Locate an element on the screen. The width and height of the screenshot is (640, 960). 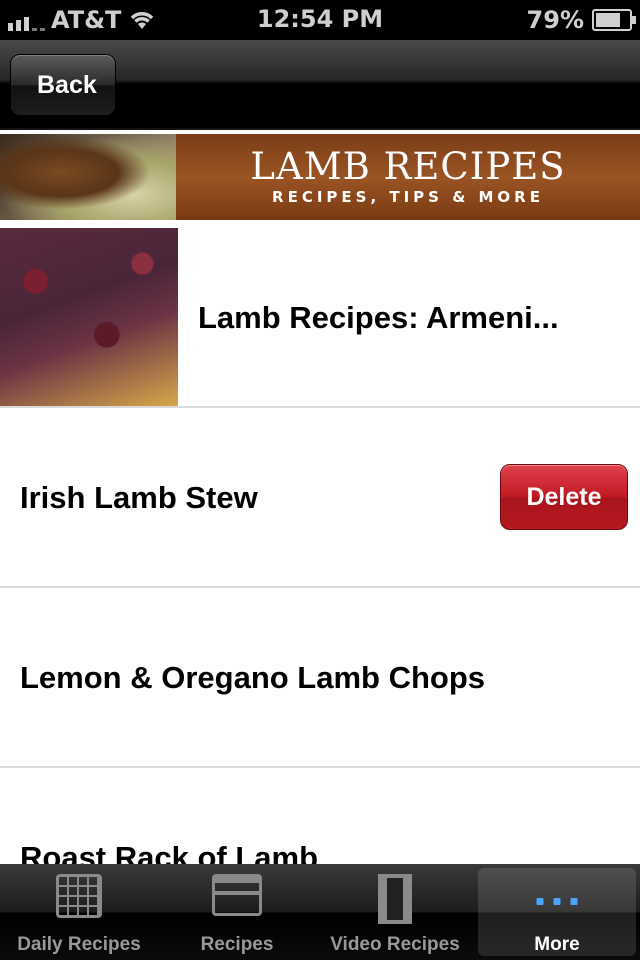
navigation-bar: Back is located at coordinates (320, 85).